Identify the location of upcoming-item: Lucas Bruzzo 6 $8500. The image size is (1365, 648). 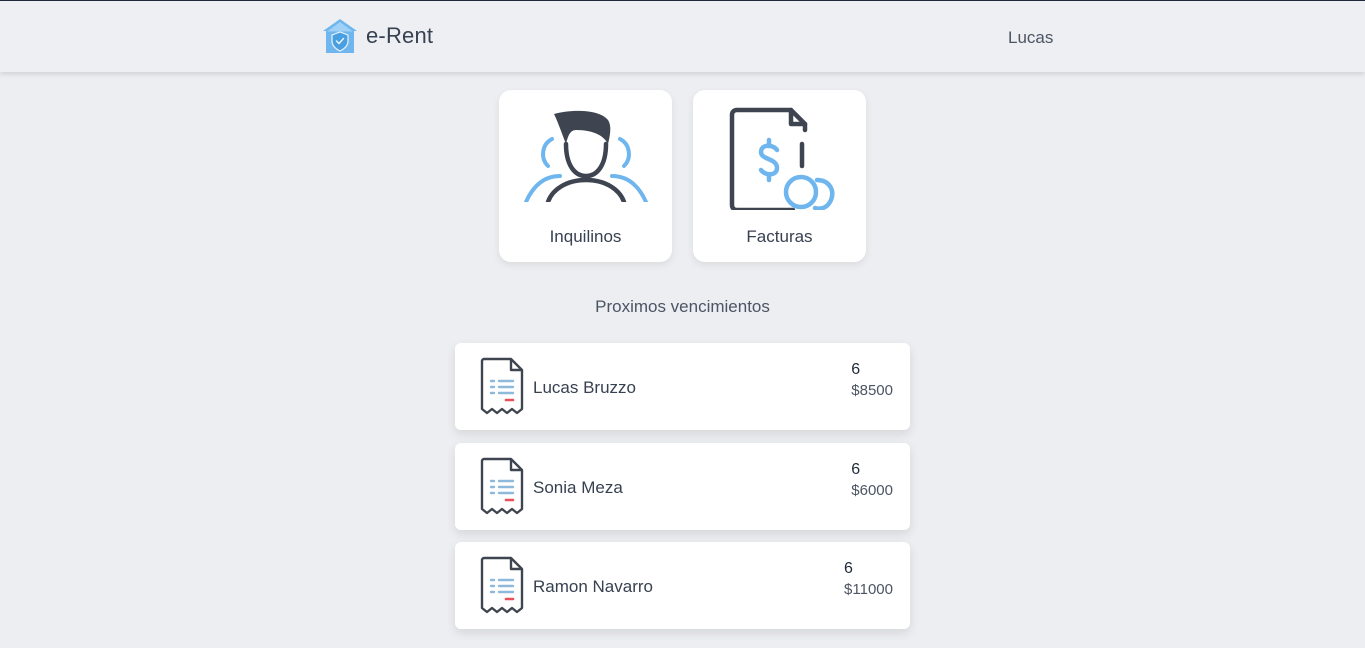
(682, 386).